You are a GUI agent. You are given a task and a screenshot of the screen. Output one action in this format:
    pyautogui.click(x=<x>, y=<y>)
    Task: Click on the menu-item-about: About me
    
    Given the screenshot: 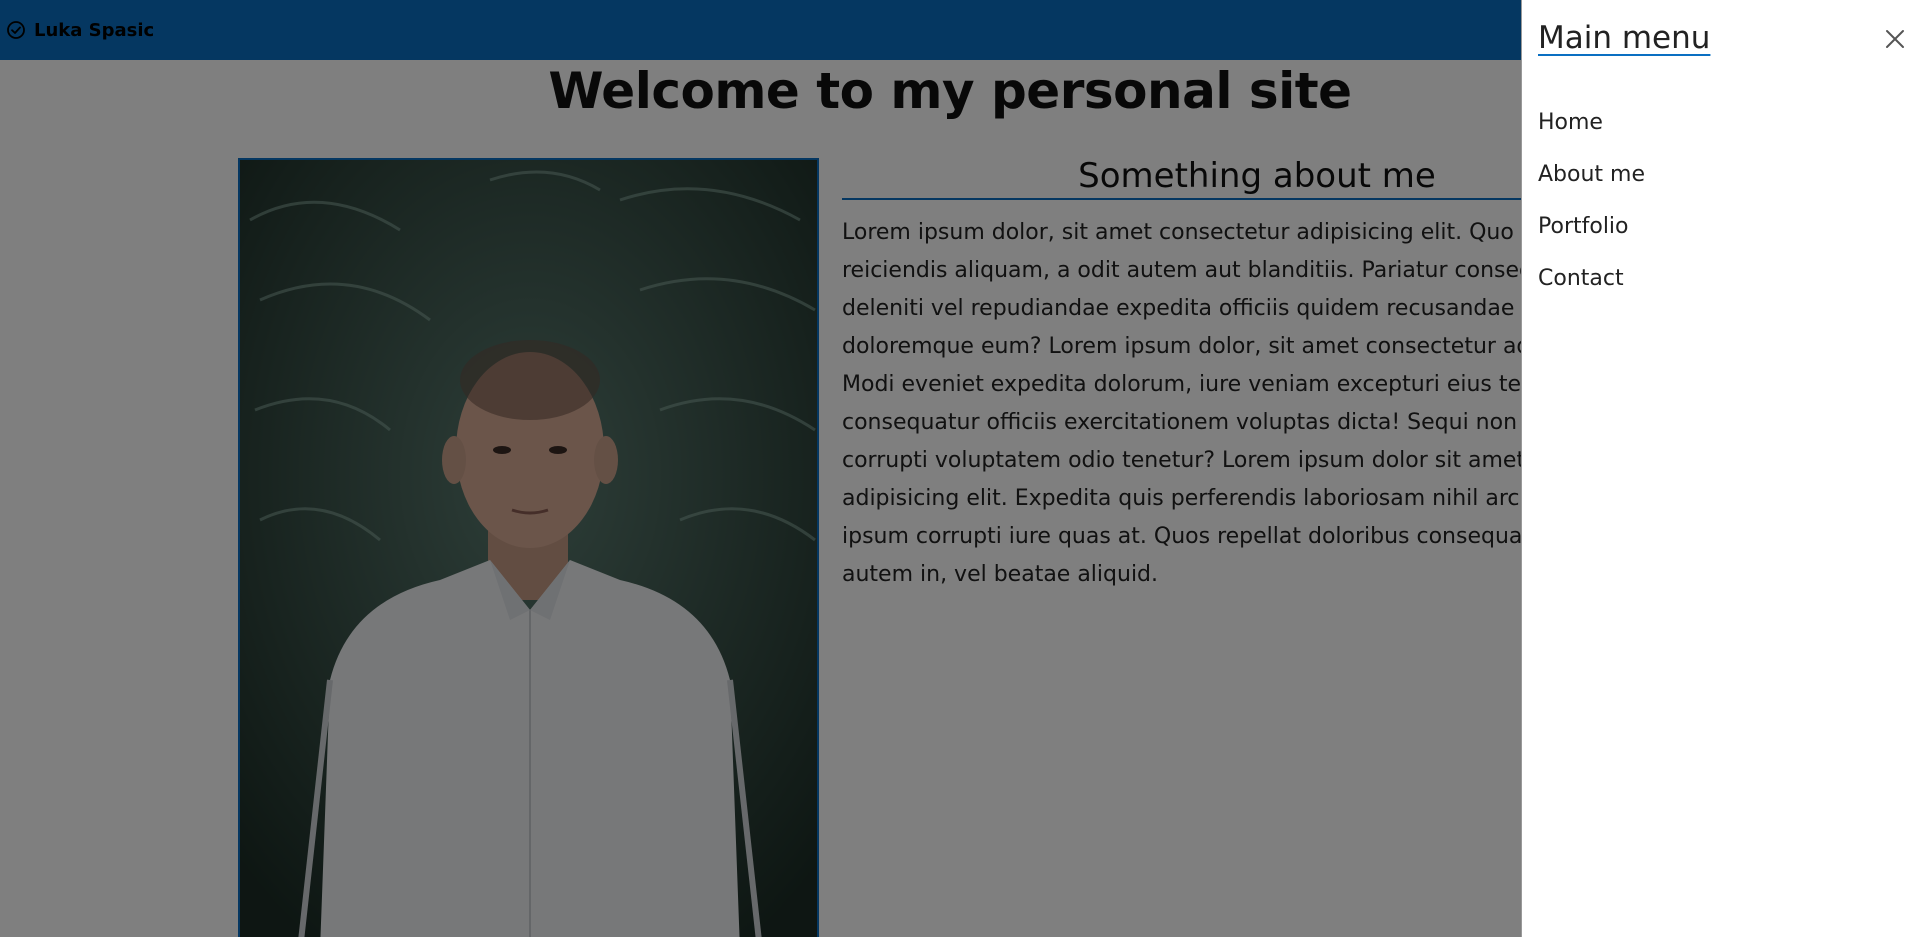 What is the action you would take?
    pyautogui.click(x=1591, y=184)
    